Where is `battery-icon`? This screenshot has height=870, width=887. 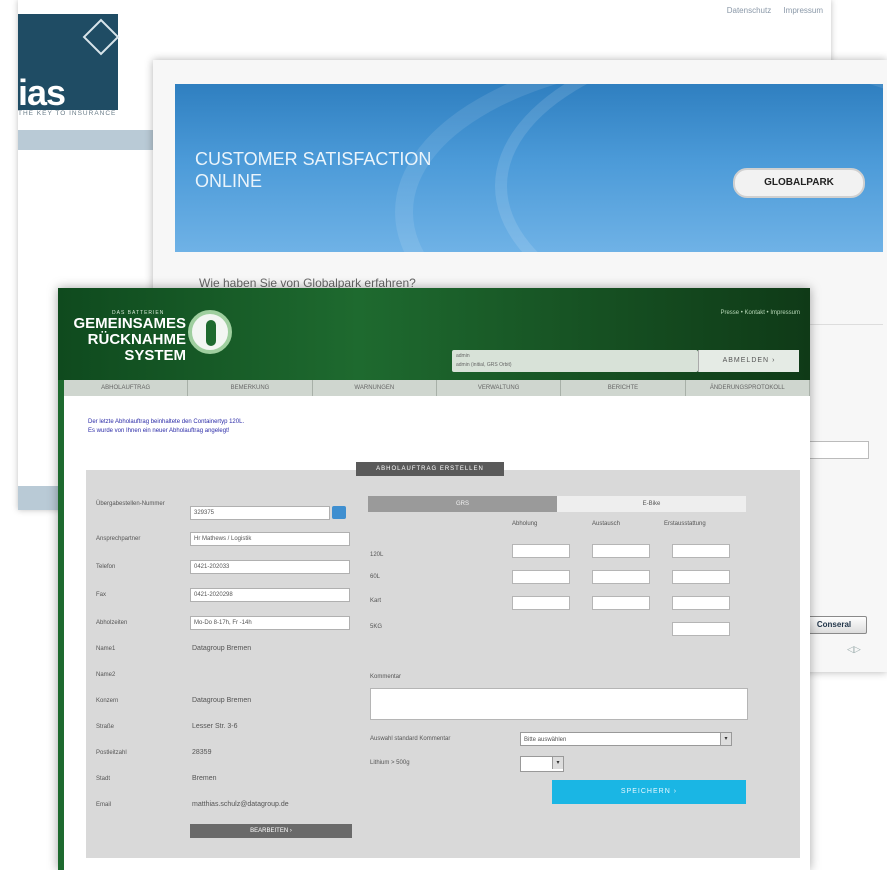 battery-icon is located at coordinates (211, 333).